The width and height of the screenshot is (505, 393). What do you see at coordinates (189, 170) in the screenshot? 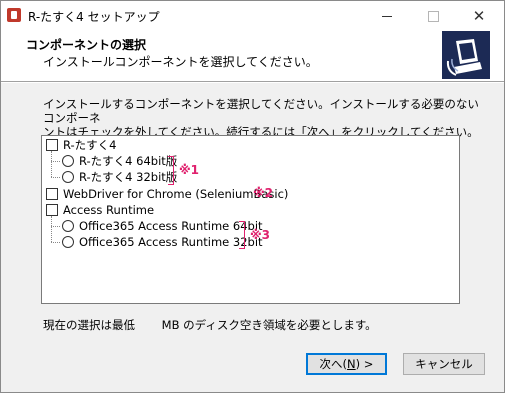
I see `annotation-note-1: ※1` at bounding box center [189, 170].